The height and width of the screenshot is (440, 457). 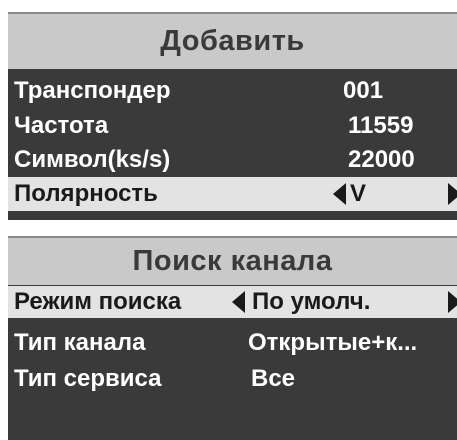 I want to click on row-value: 11559, so click(x=381, y=125).